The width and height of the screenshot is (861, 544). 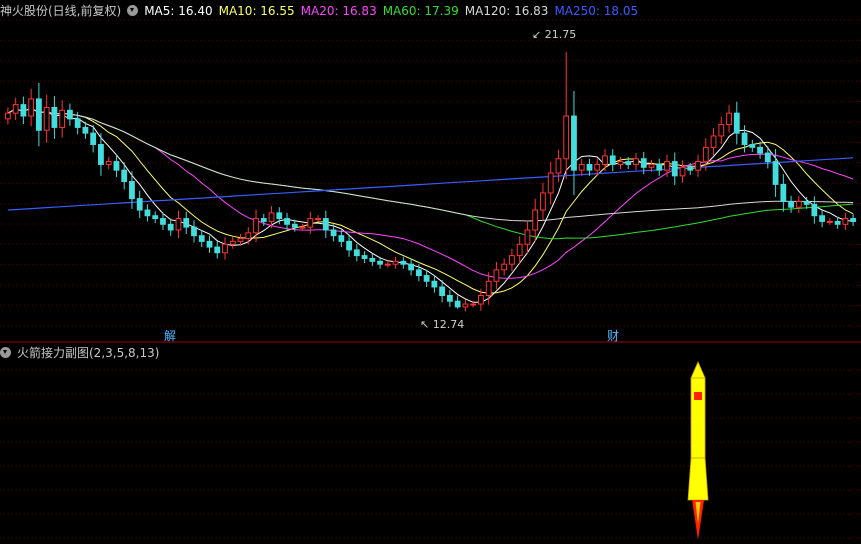 I want to click on indicator-name: 火箭接力副图(2,3,5,8,13), so click(x=88, y=353).